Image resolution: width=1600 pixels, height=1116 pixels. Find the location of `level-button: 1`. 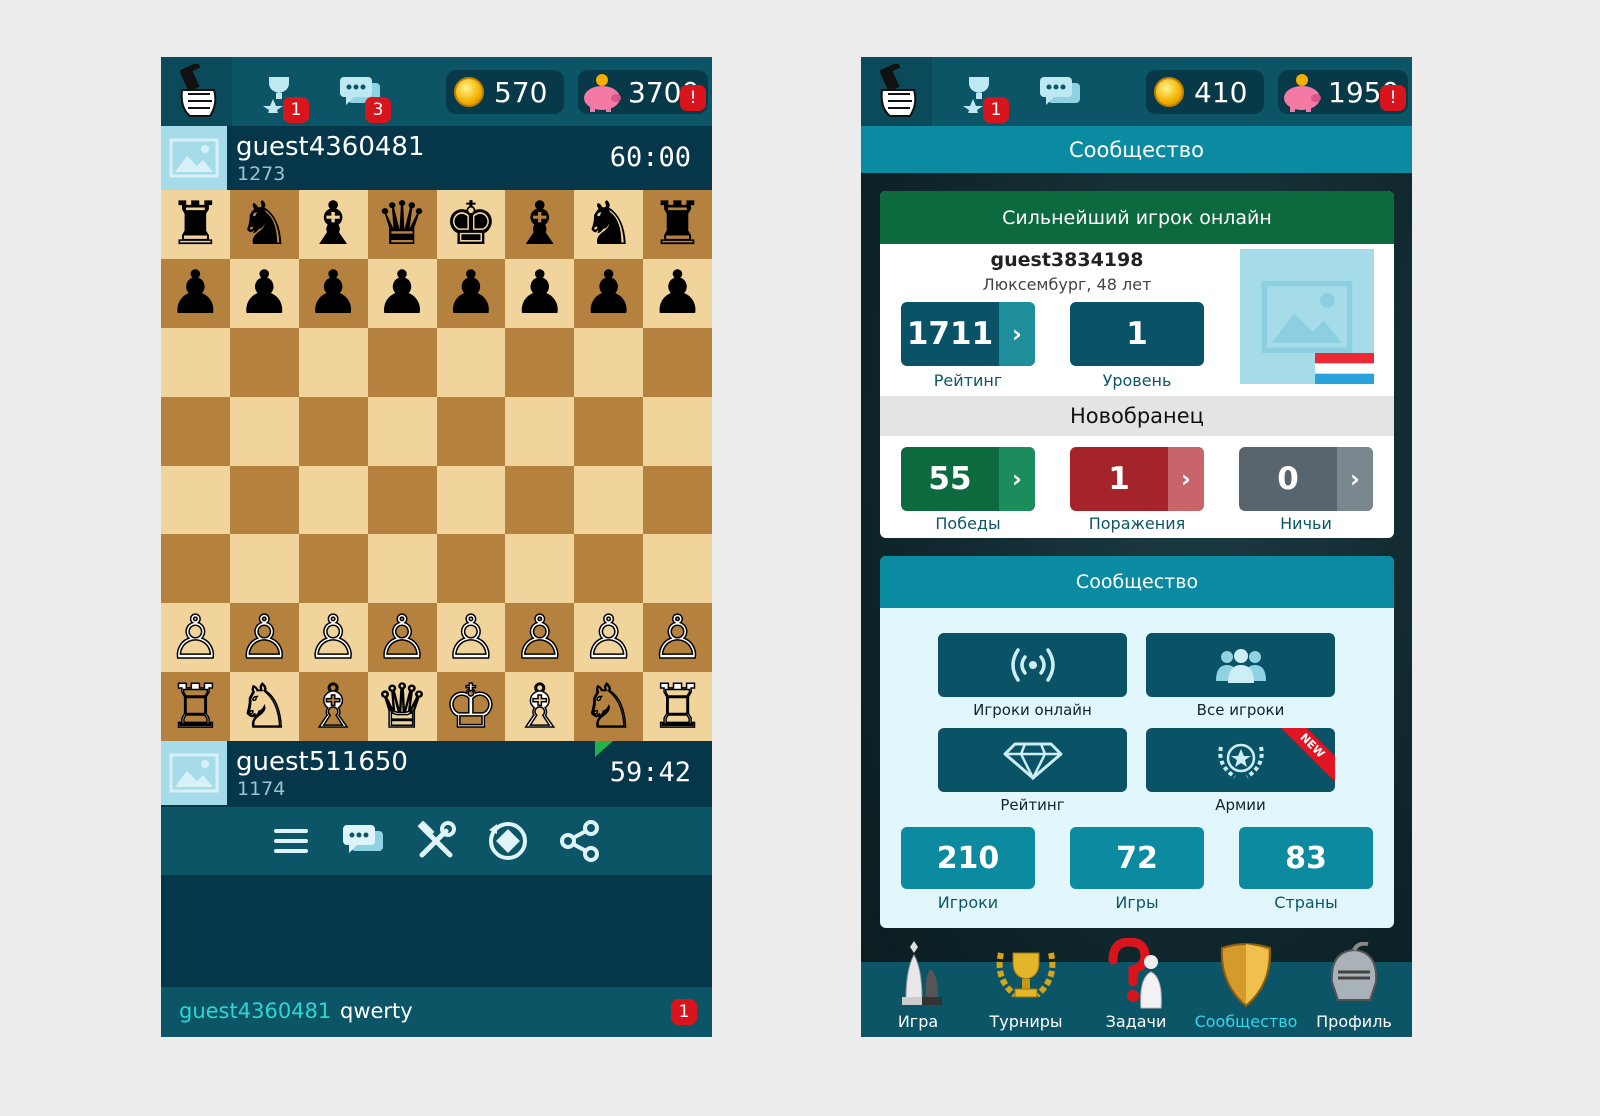

level-button: 1 is located at coordinates (1137, 334).